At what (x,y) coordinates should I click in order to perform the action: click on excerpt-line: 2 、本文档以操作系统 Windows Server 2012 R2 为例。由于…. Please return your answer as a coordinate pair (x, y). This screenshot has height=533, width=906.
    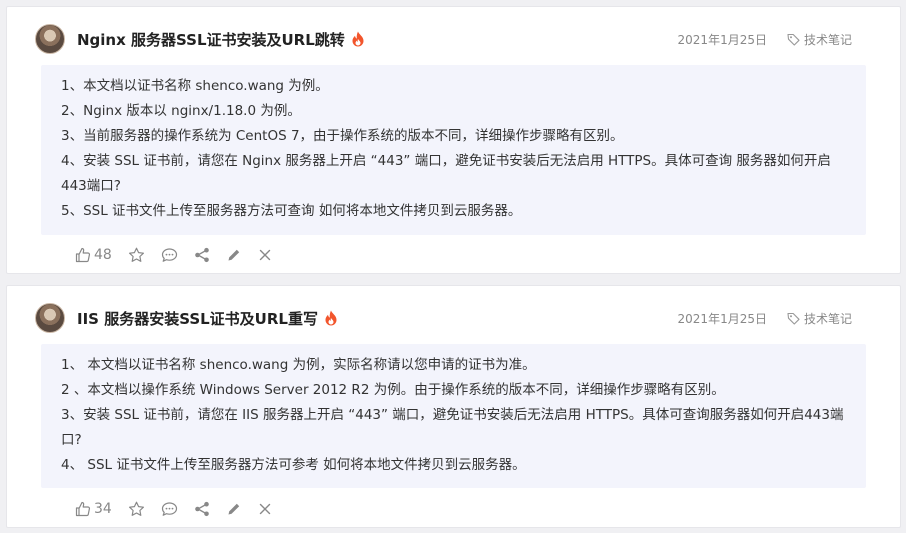
    Looking at the image, I should click on (393, 390).